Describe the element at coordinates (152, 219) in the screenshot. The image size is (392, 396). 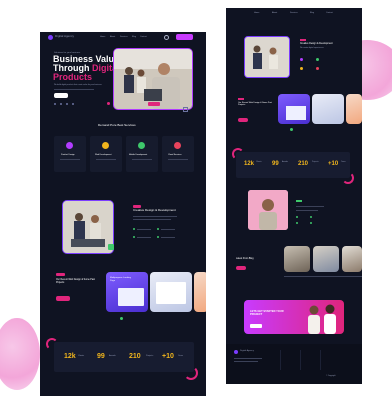
I see `about-text` at that location.